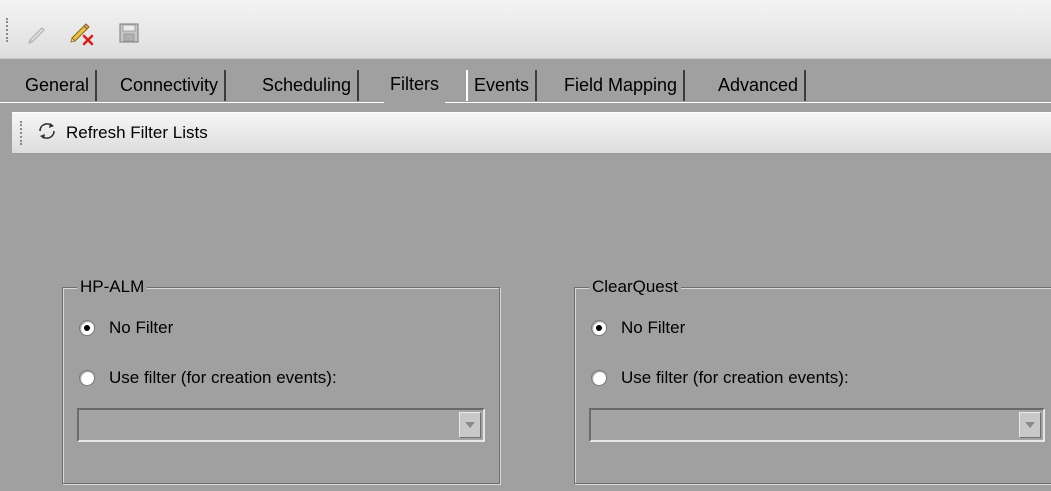 The image size is (1051, 491). Describe the element at coordinates (22, 133) in the screenshot. I see `filters-toolbar-grip` at that location.